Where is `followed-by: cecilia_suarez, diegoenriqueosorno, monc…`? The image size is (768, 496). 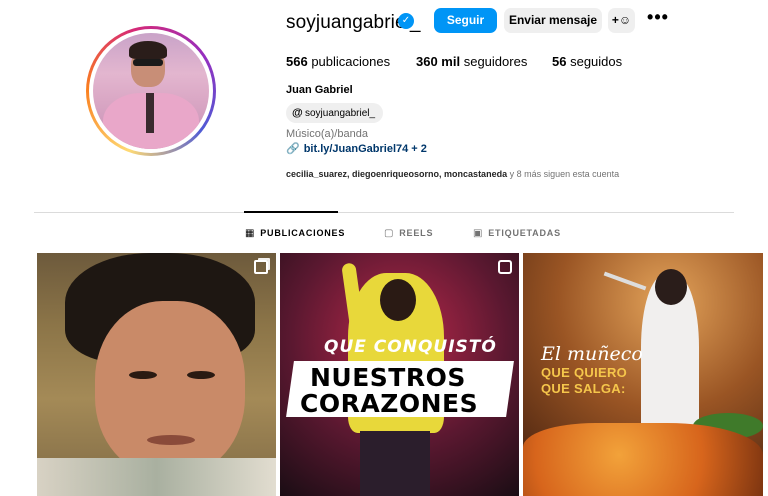 followed-by: cecilia_suarez, diegoenriqueosorno, monc… is located at coordinates (452, 174).